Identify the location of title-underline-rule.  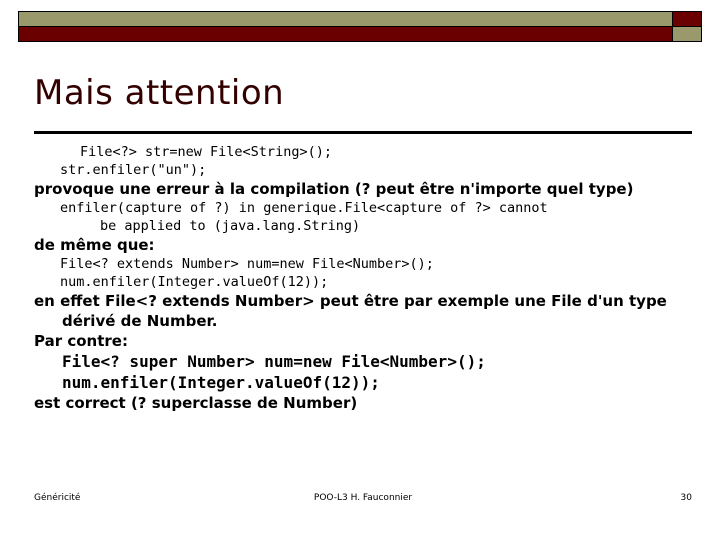
(363, 132).